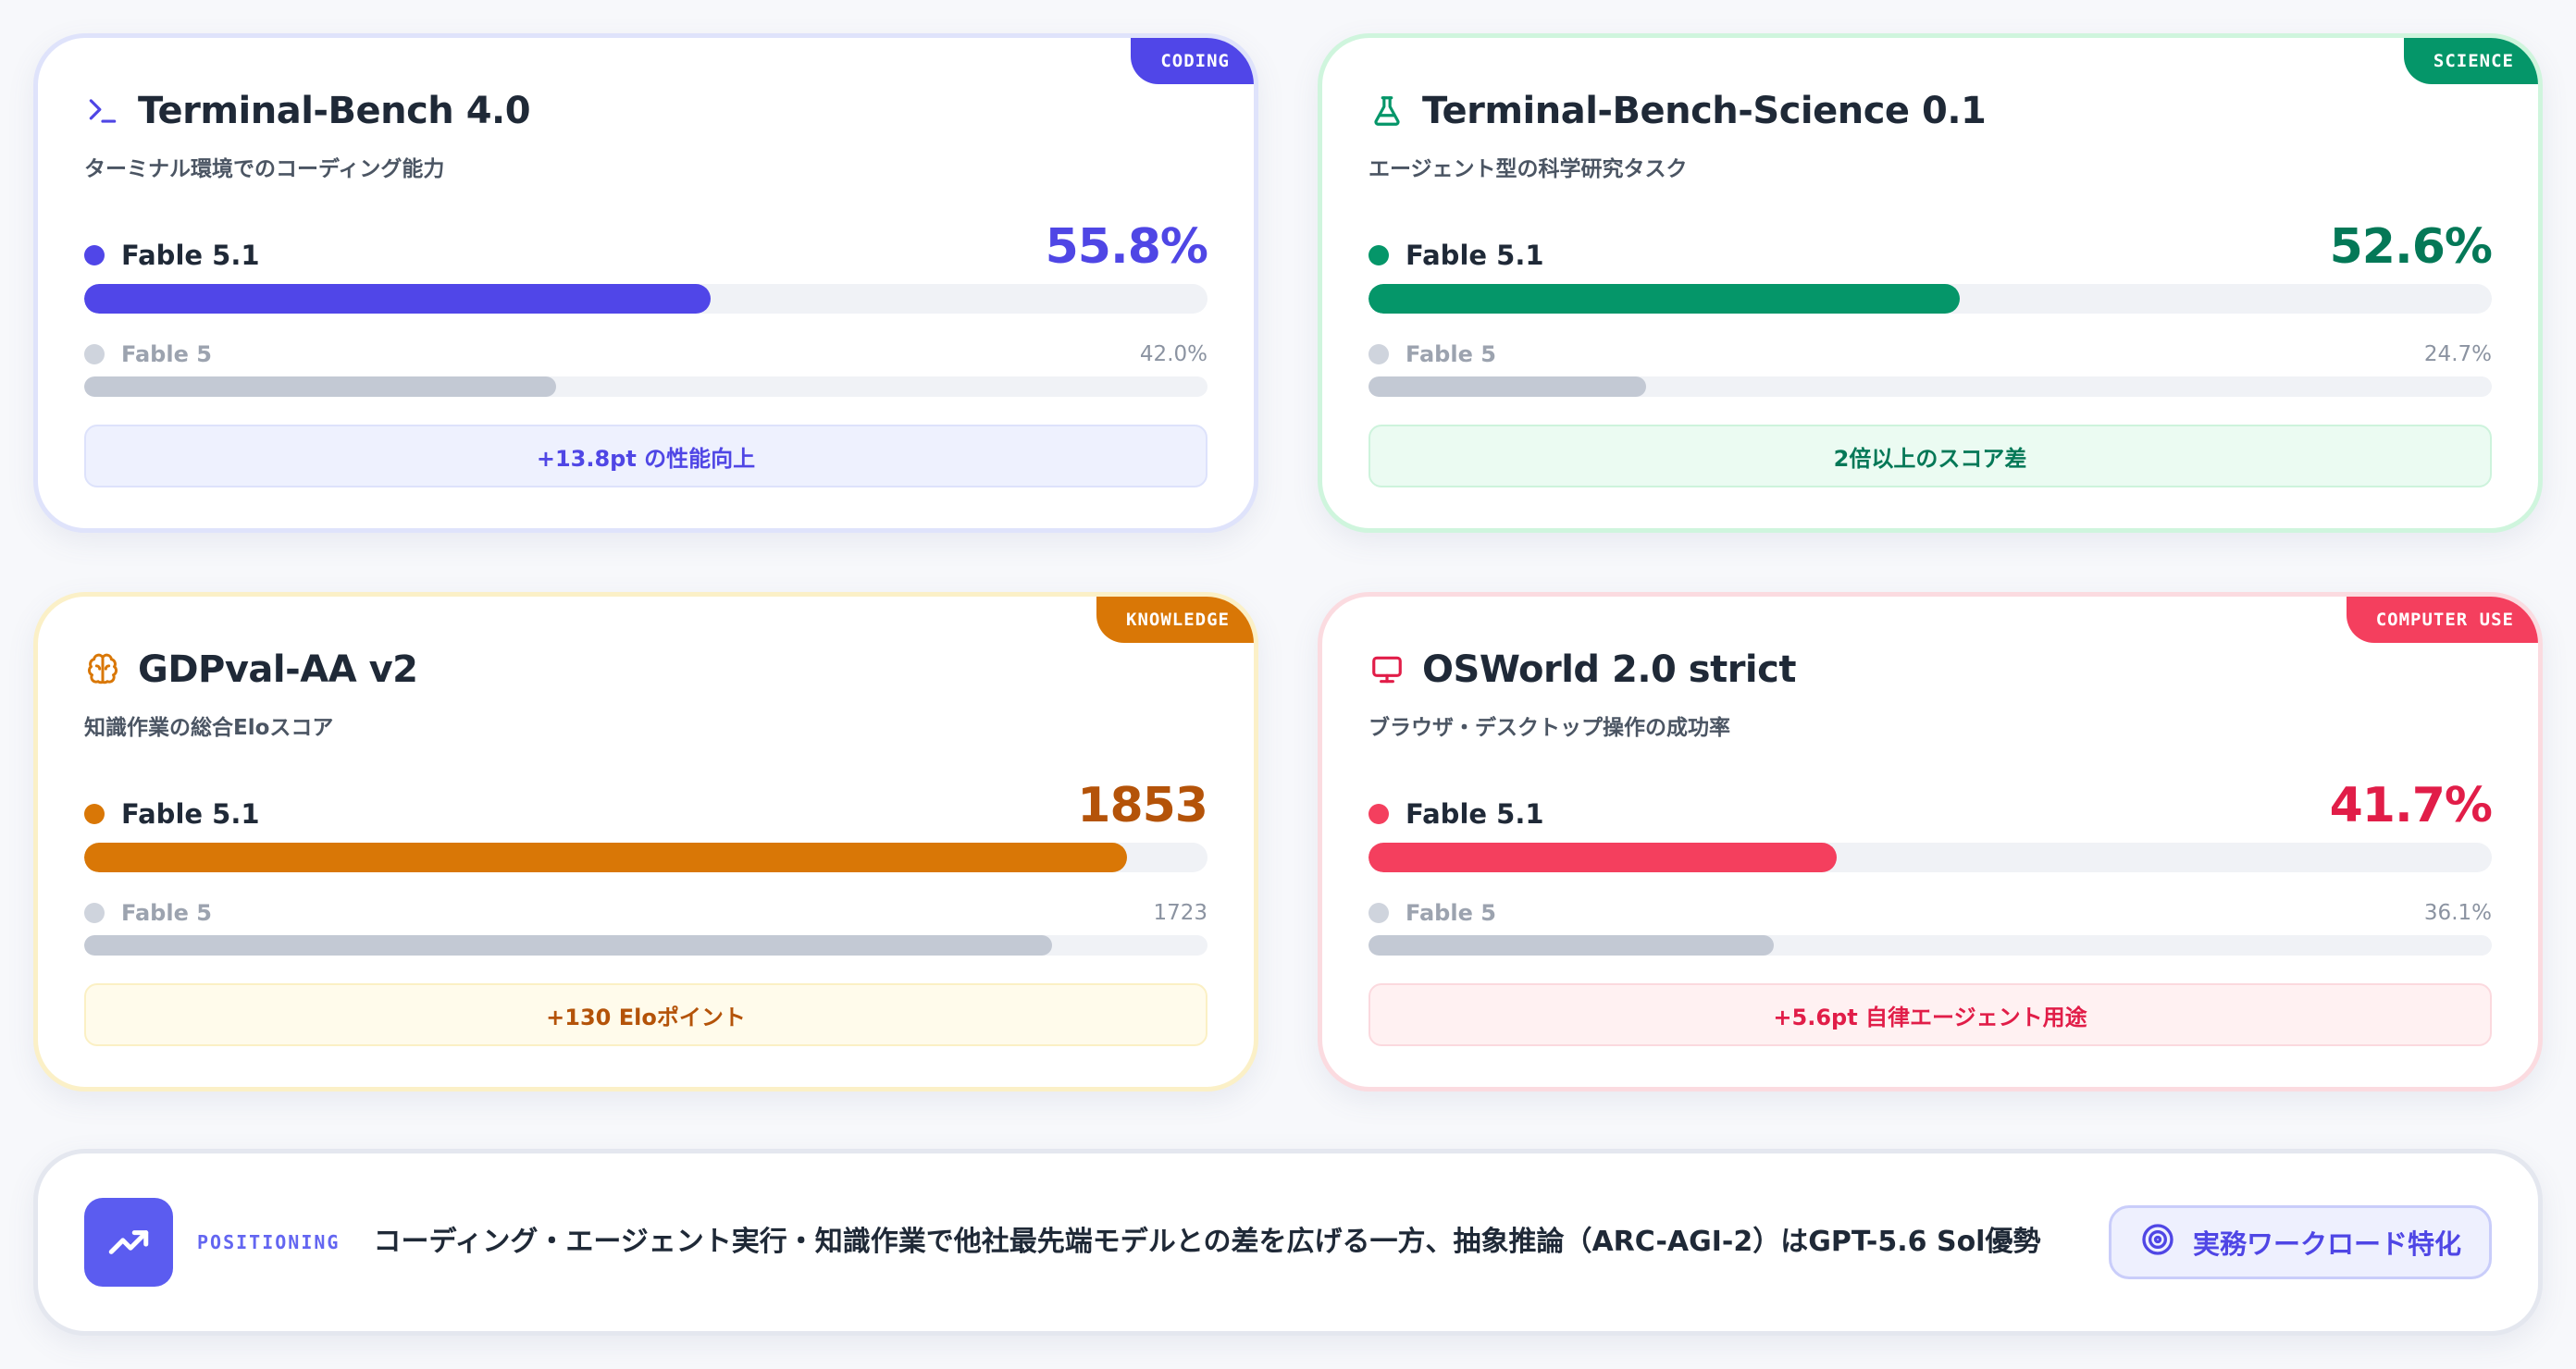 This screenshot has height=1369, width=2576. I want to click on category-tag: SCIENCE, so click(2470, 61).